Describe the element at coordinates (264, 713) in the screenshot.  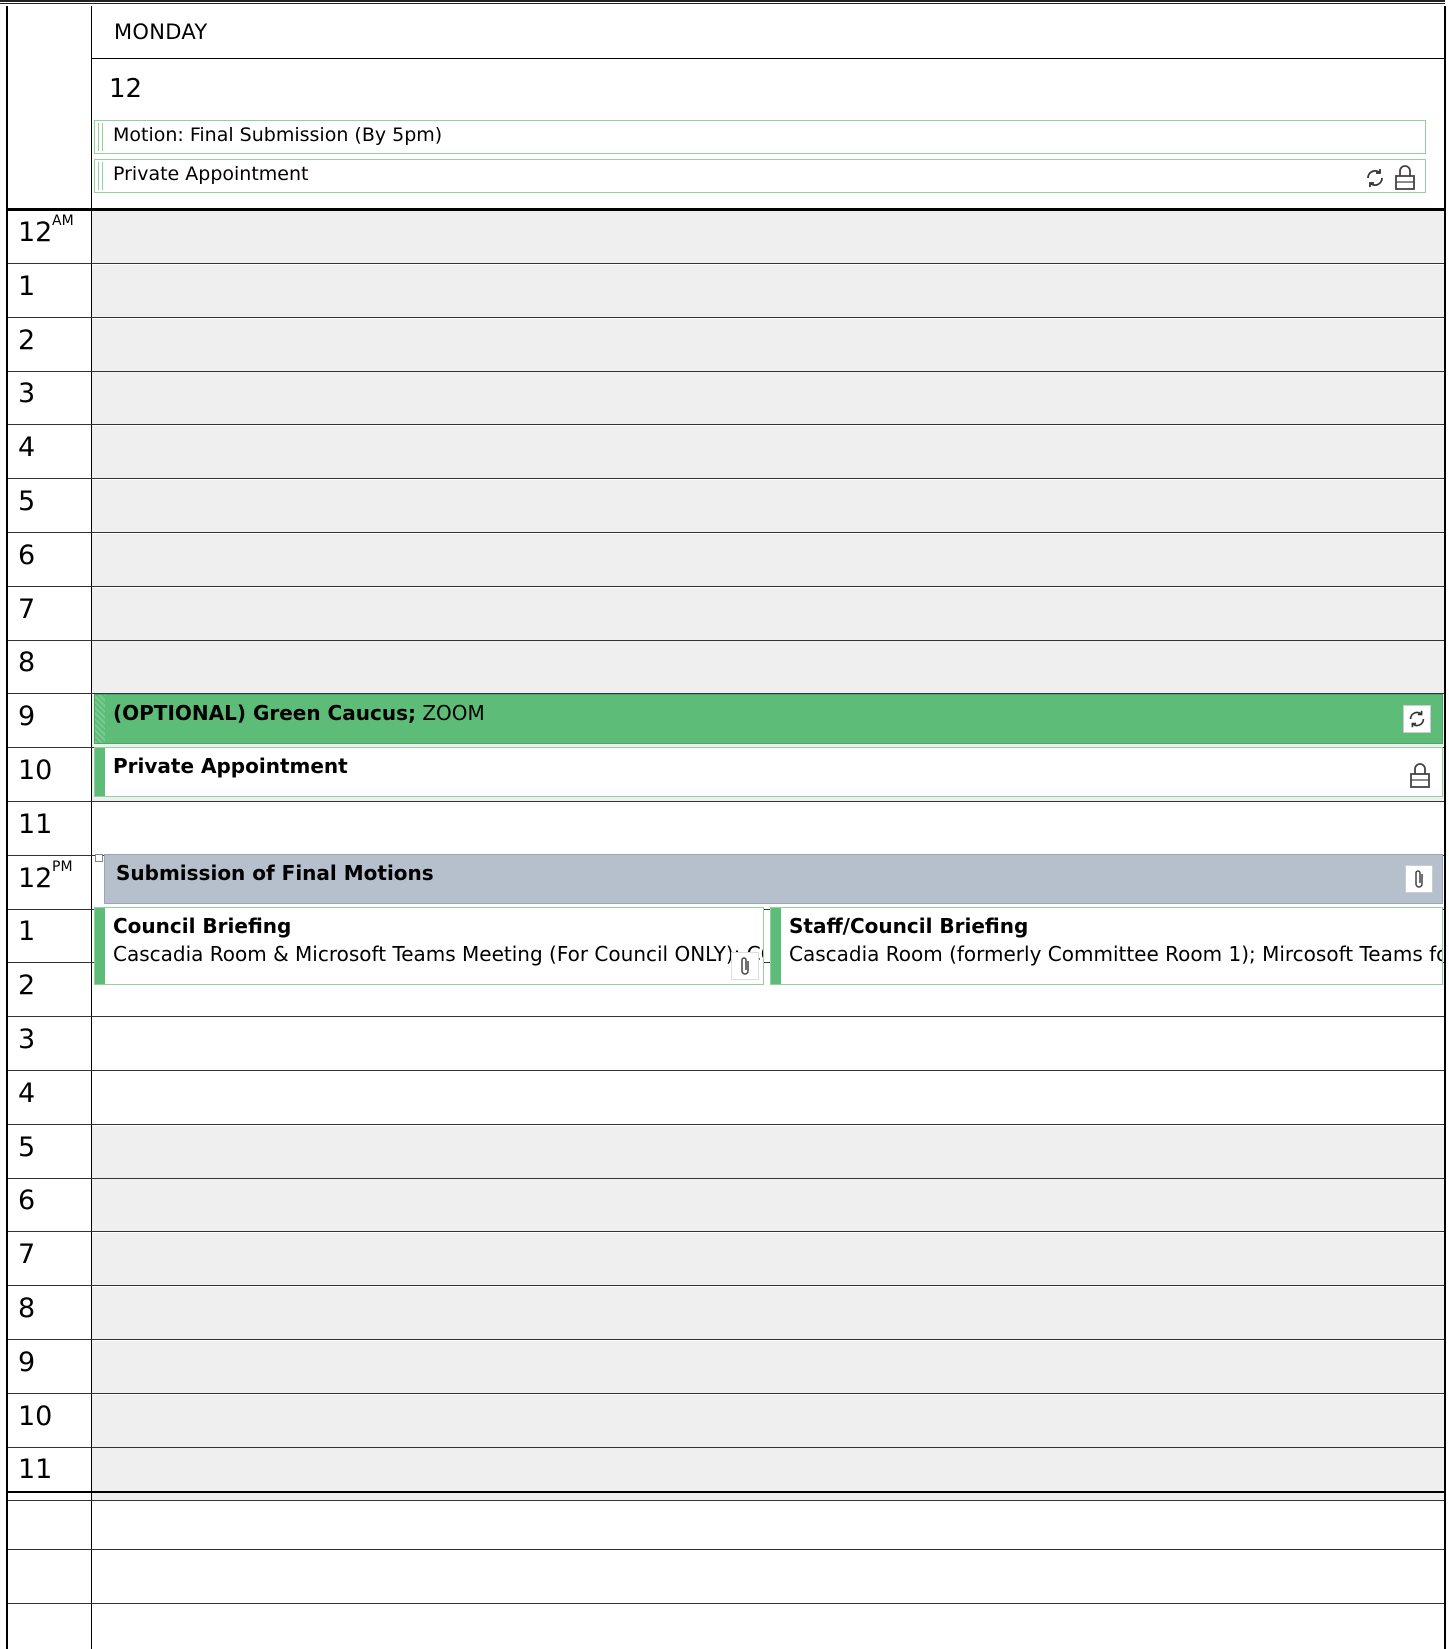
I see `event-title: (OPTIONAL) Green Caucus;` at that location.